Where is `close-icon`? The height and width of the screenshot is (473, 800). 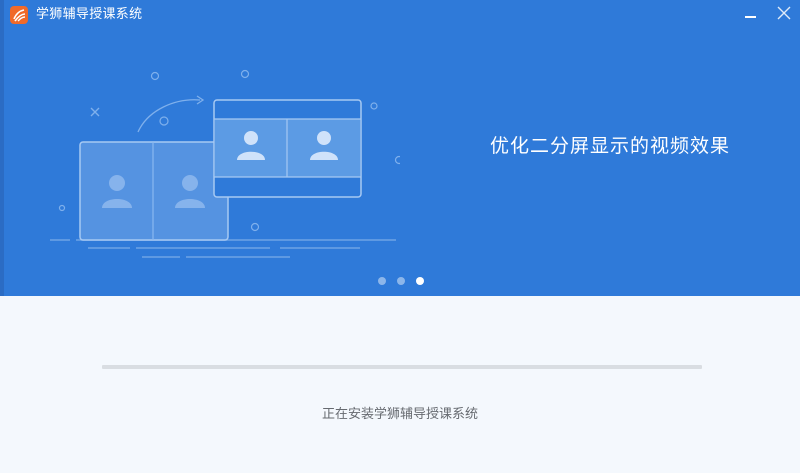
close-icon is located at coordinates (784, 13).